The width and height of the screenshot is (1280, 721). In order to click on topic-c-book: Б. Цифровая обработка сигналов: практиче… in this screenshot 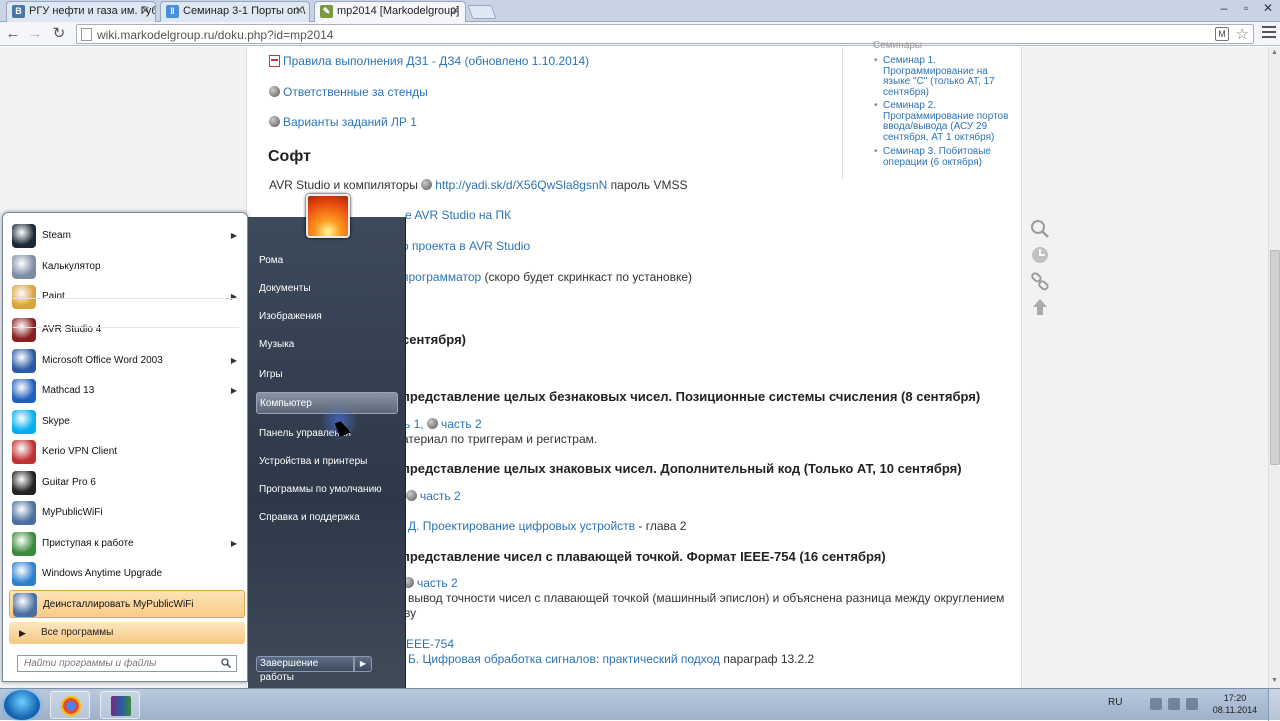, I will do `click(611, 659)`.